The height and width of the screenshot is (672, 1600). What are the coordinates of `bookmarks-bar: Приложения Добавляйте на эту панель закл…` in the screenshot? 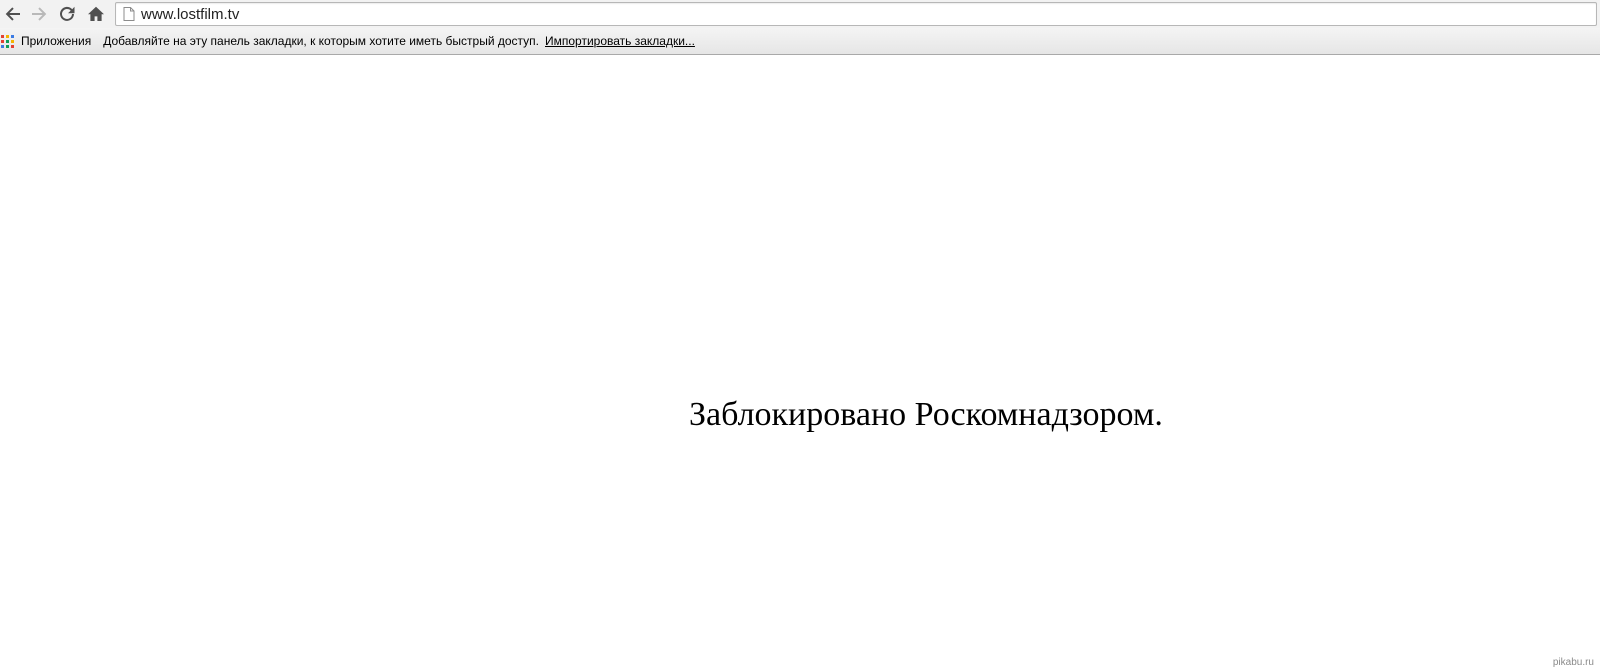 It's located at (800, 41).